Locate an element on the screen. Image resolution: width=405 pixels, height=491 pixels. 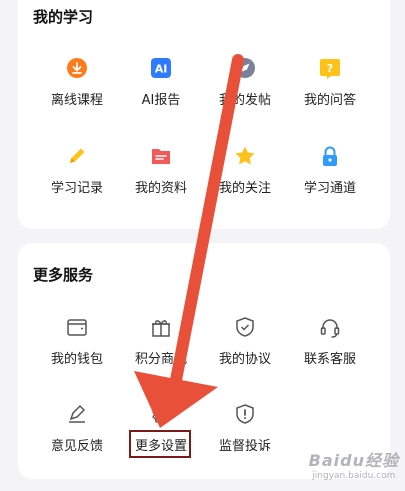
study-item-label: 学习通道 is located at coordinates (329, 188).